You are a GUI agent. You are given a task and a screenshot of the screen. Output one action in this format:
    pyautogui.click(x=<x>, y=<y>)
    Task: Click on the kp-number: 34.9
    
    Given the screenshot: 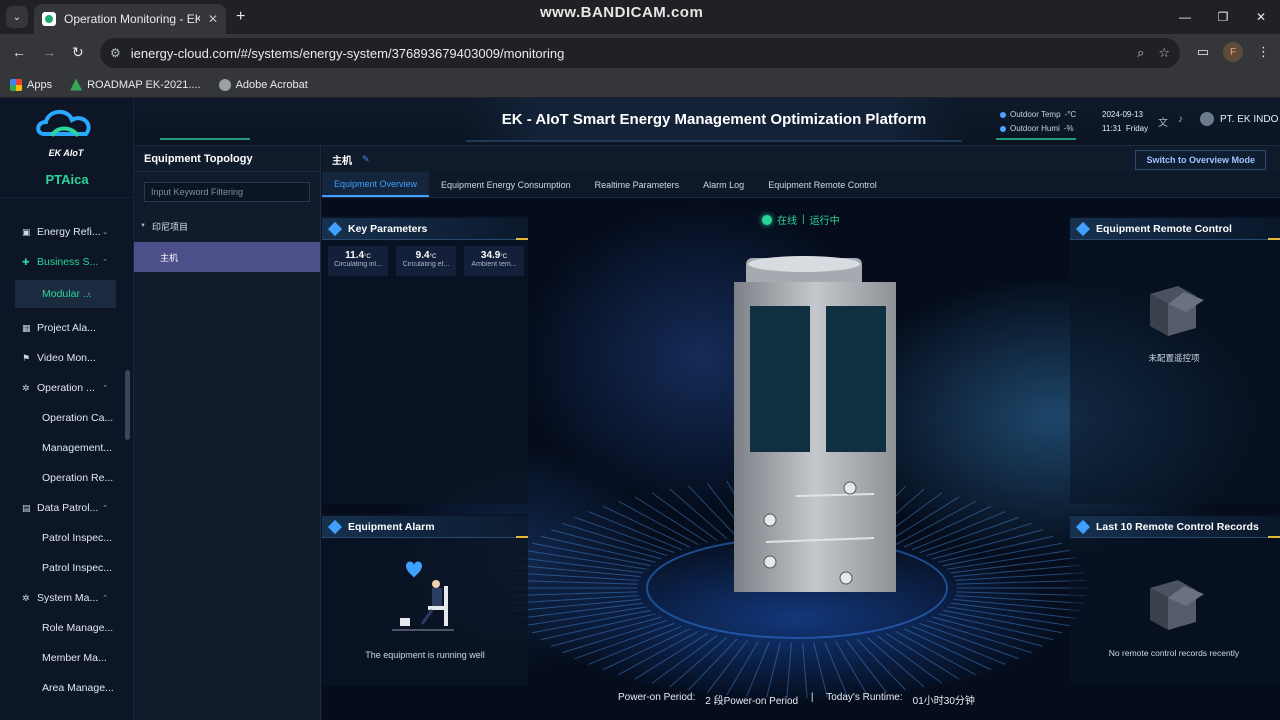 What is the action you would take?
    pyautogui.click(x=490, y=255)
    